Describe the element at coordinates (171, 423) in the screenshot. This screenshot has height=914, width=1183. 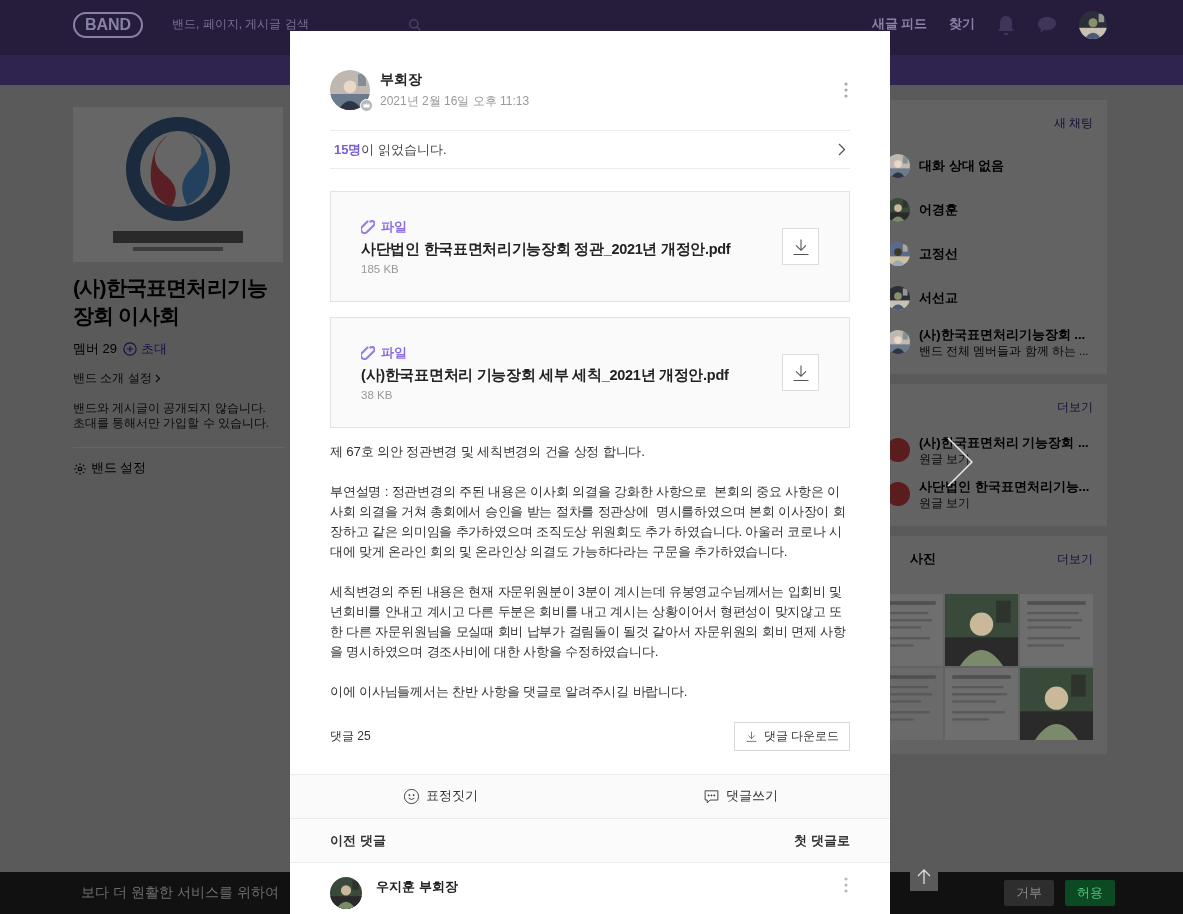
I see `privacy-notice: 초대를 통해서만 가입할 수 있습니다.` at that location.